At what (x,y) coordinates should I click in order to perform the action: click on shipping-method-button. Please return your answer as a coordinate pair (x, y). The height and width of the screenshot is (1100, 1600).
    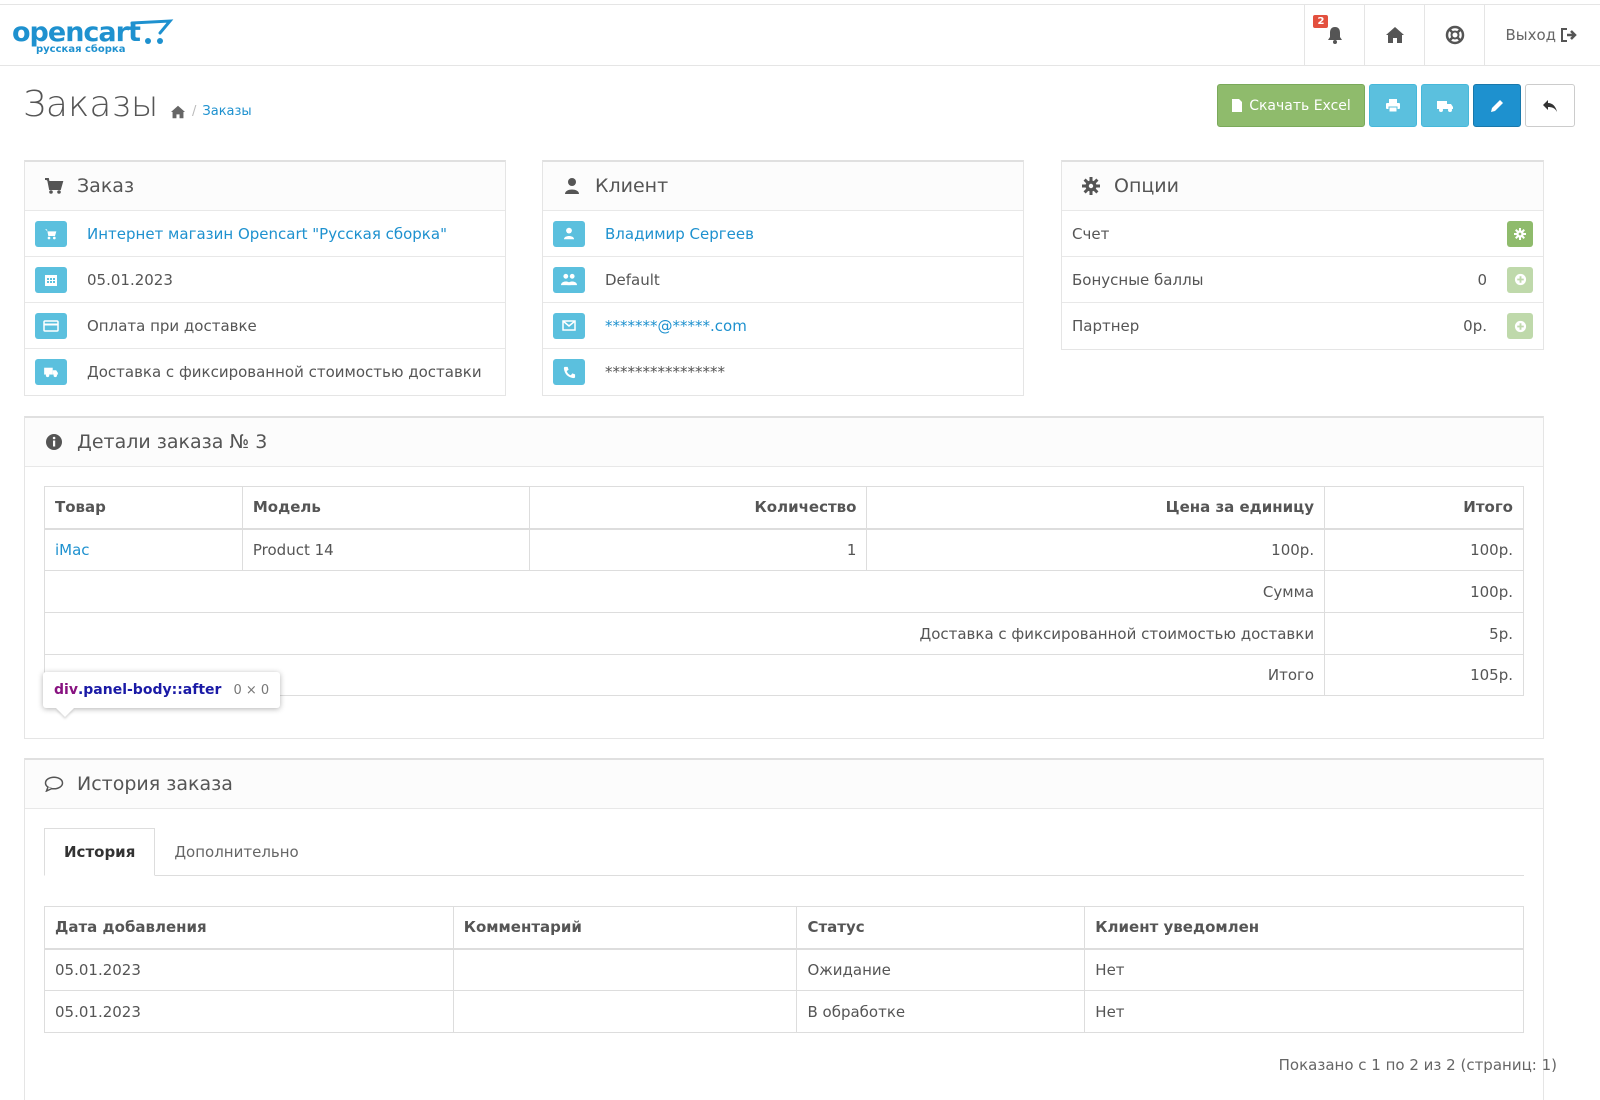
    Looking at the image, I should click on (51, 372).